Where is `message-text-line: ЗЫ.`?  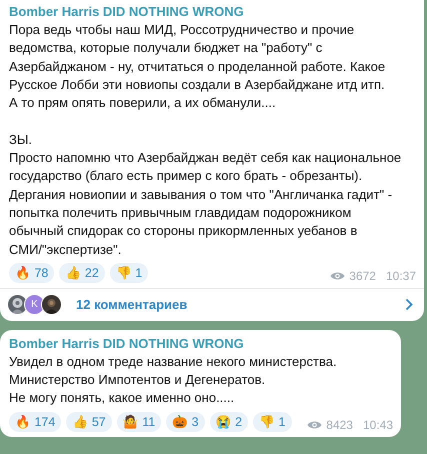
message-text-line: ЗЫ. is located at coordinates (20, 139).